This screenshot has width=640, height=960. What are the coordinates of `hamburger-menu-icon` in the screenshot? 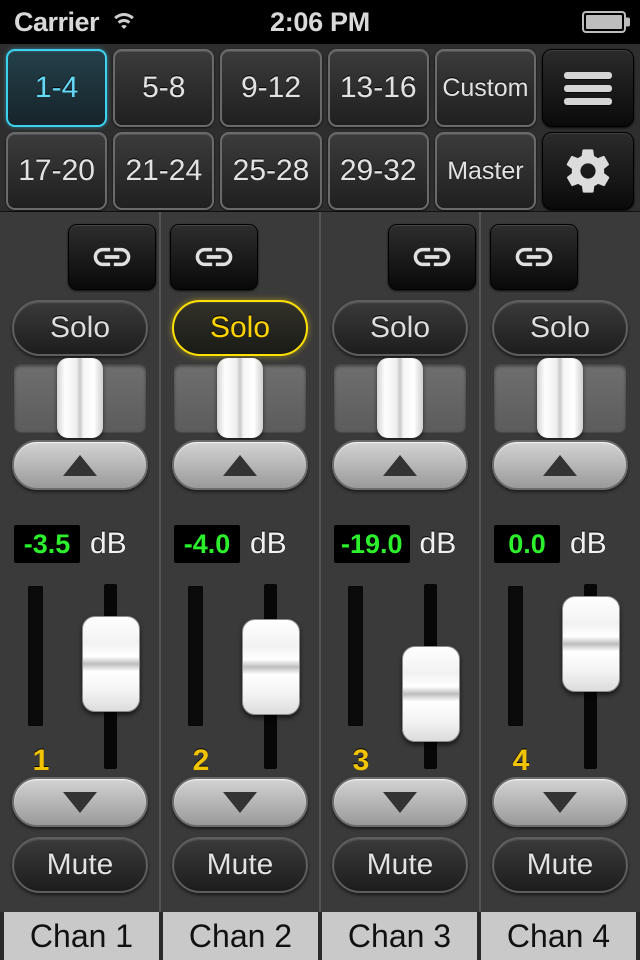 It's located at (588, 88).